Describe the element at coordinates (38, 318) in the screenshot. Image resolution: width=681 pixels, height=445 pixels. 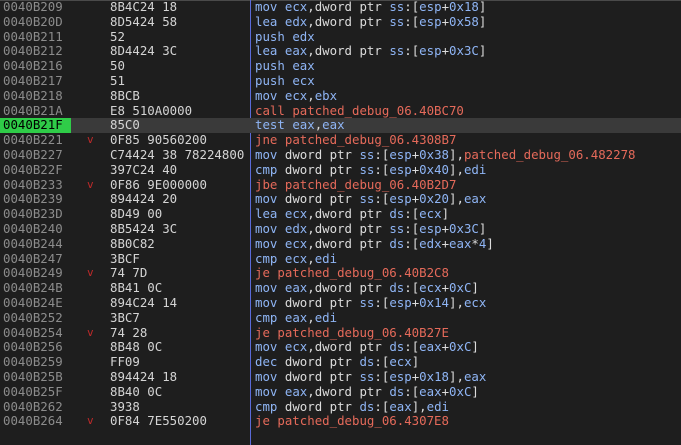
I see `address: 0040B252` at that location.